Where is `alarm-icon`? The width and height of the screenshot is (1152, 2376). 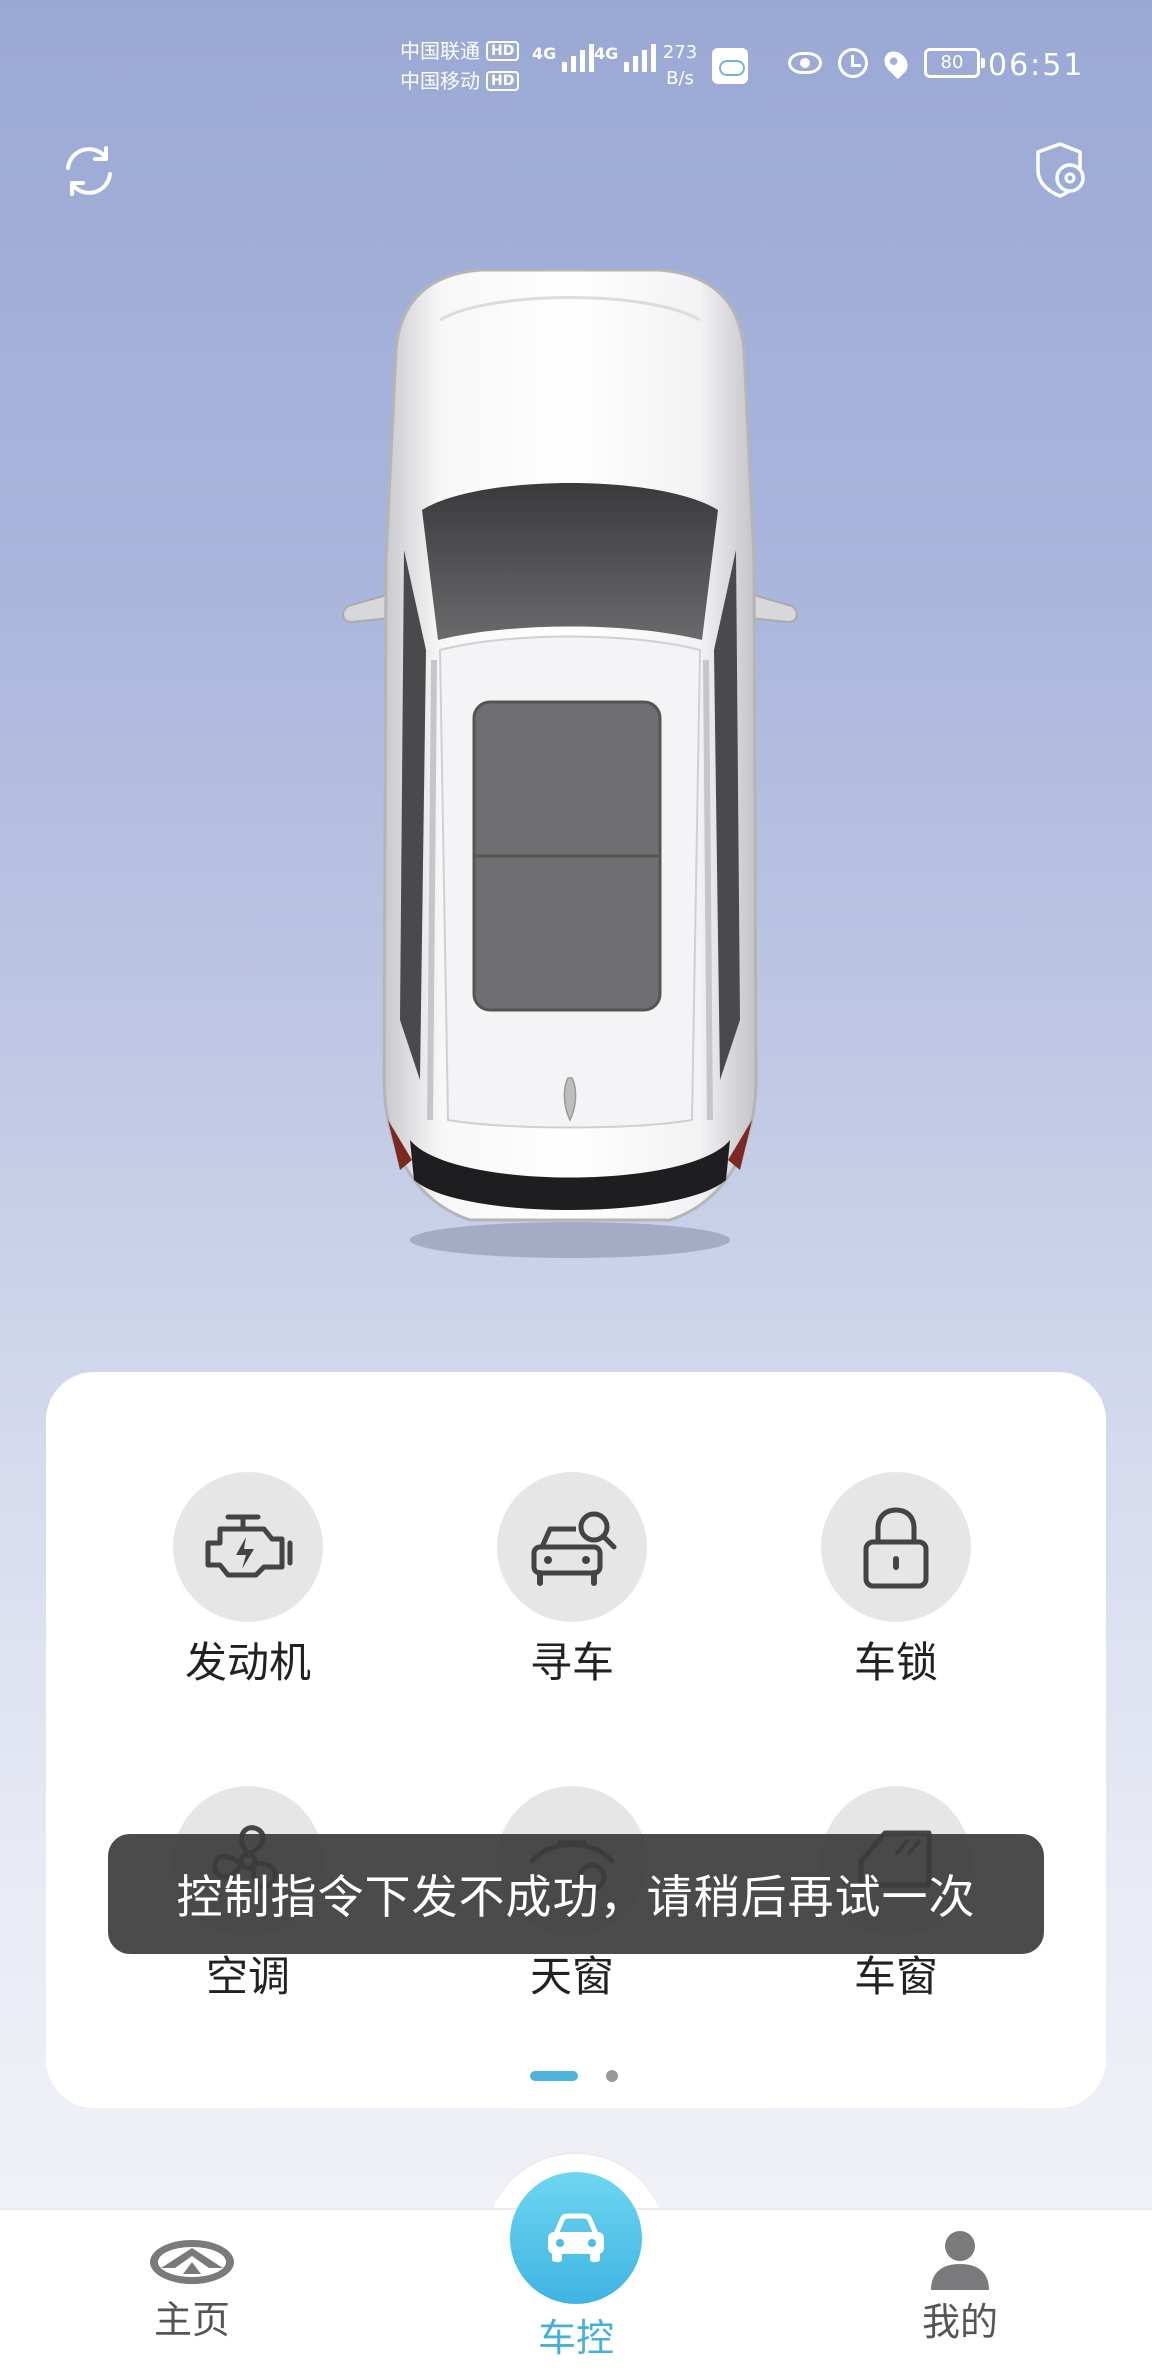
alarm-icon is located at coordinates (853, 63).